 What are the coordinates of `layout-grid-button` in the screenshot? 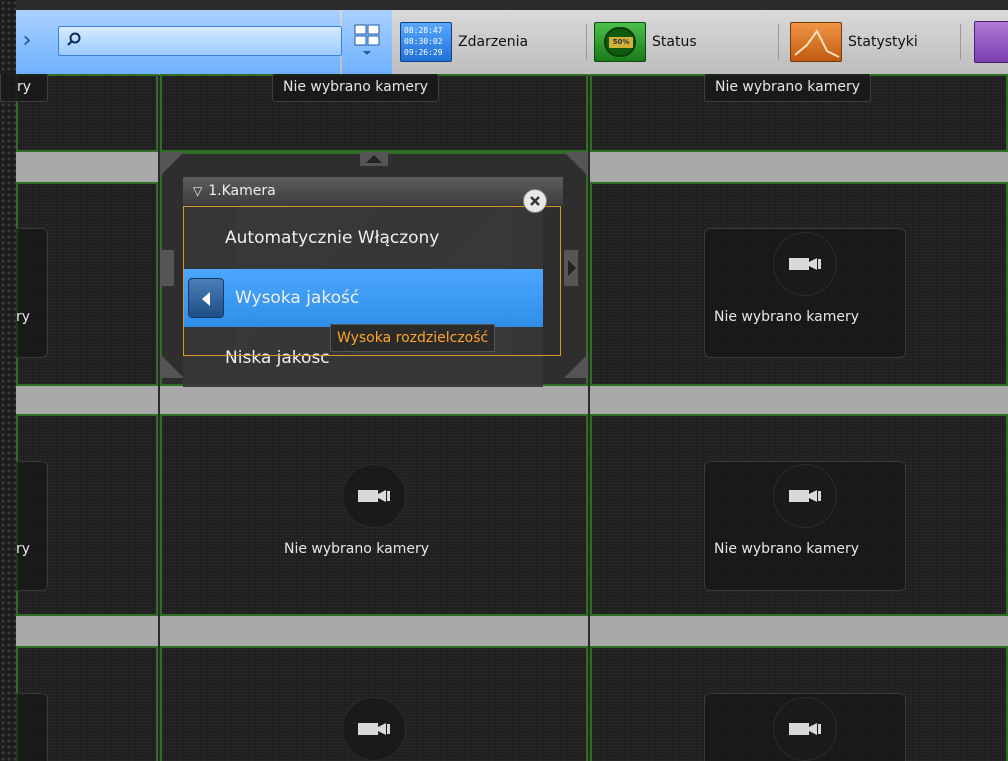 It's located at (367, 42).